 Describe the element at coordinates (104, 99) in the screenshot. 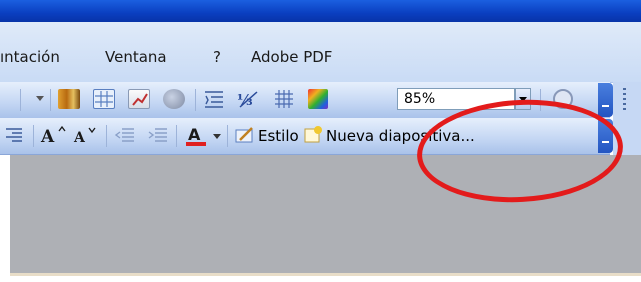

I see `insert-table-icon` at that location.